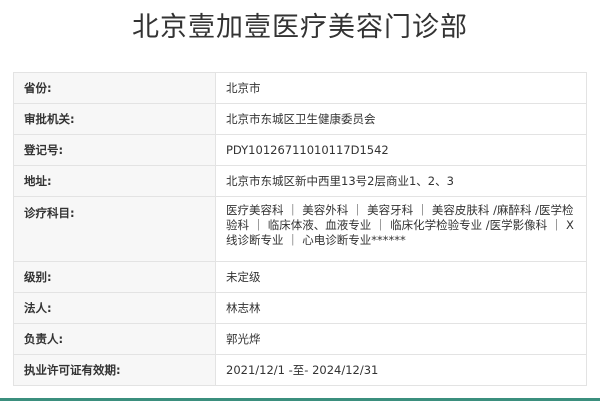 The height and width of the screenshot is (401, 600). I want to click on table-row-legal-representative: 法人: 林志林, so click(300, 308).